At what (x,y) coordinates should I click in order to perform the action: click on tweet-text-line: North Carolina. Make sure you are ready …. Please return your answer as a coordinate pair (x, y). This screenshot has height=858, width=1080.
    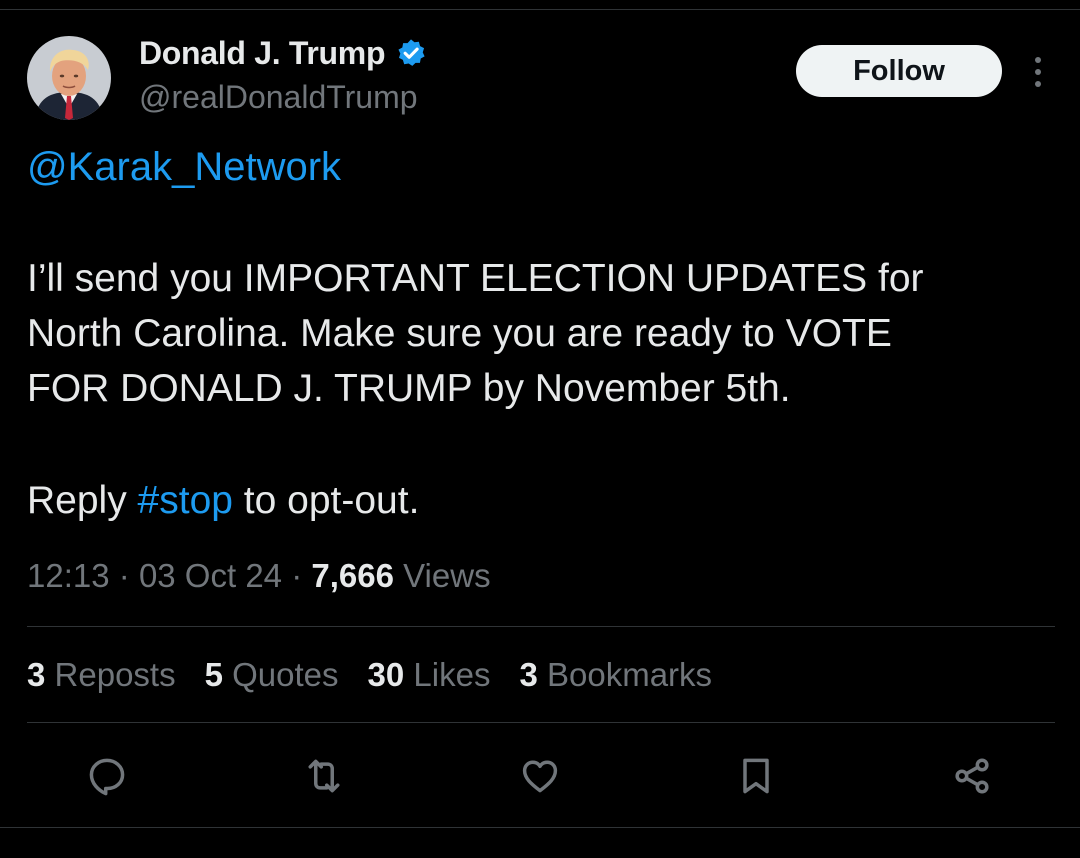
    Looking at the image, I should click on (459, 333).